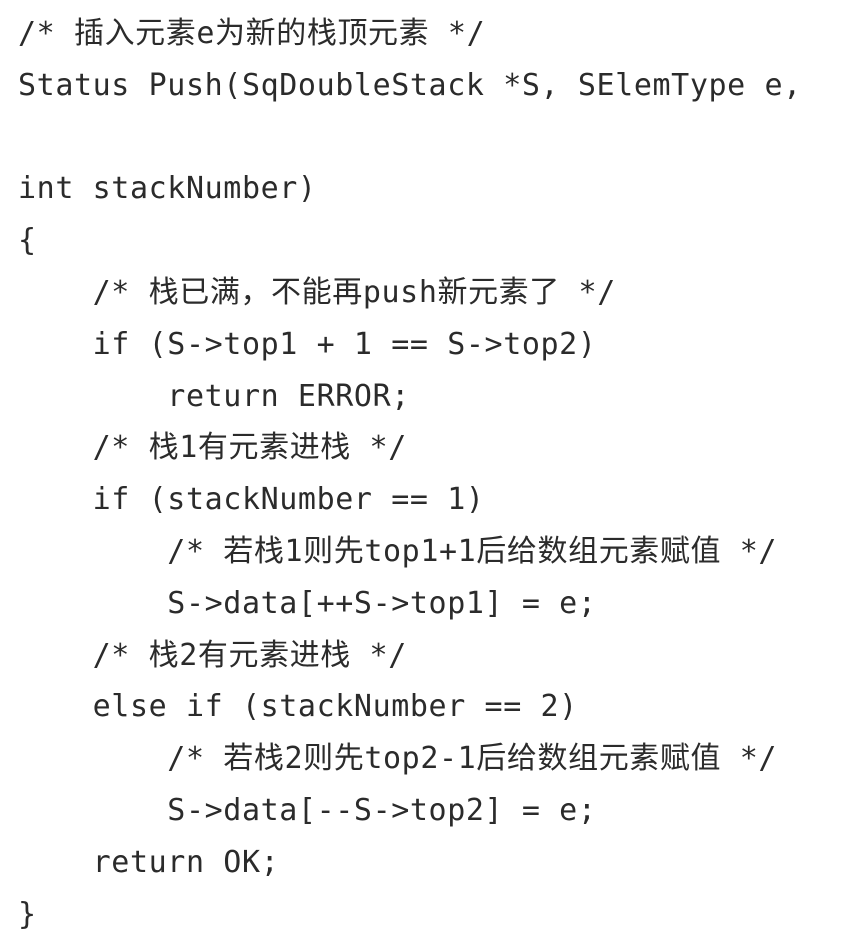 The height and width of the screenshot is (940, 861). What do you see at coordinates (398, 551) in the screenshot?
I see `code-line-comment: /* 若栈1则先top1+1后给数组元素赋值 */` at bounding box center [398, 551].